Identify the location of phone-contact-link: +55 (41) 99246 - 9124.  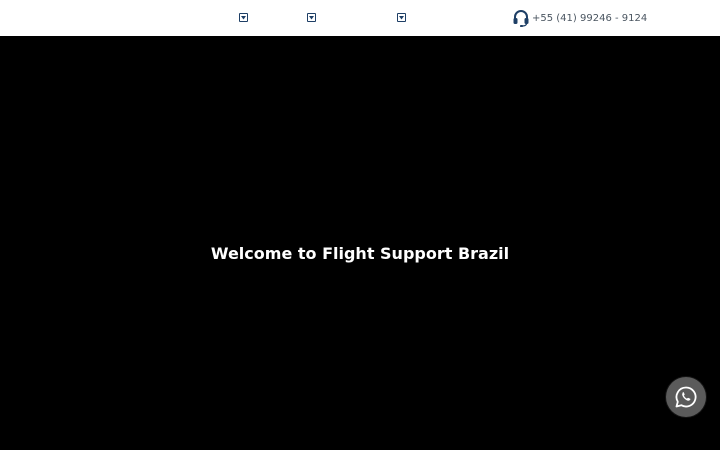
(579, 18).